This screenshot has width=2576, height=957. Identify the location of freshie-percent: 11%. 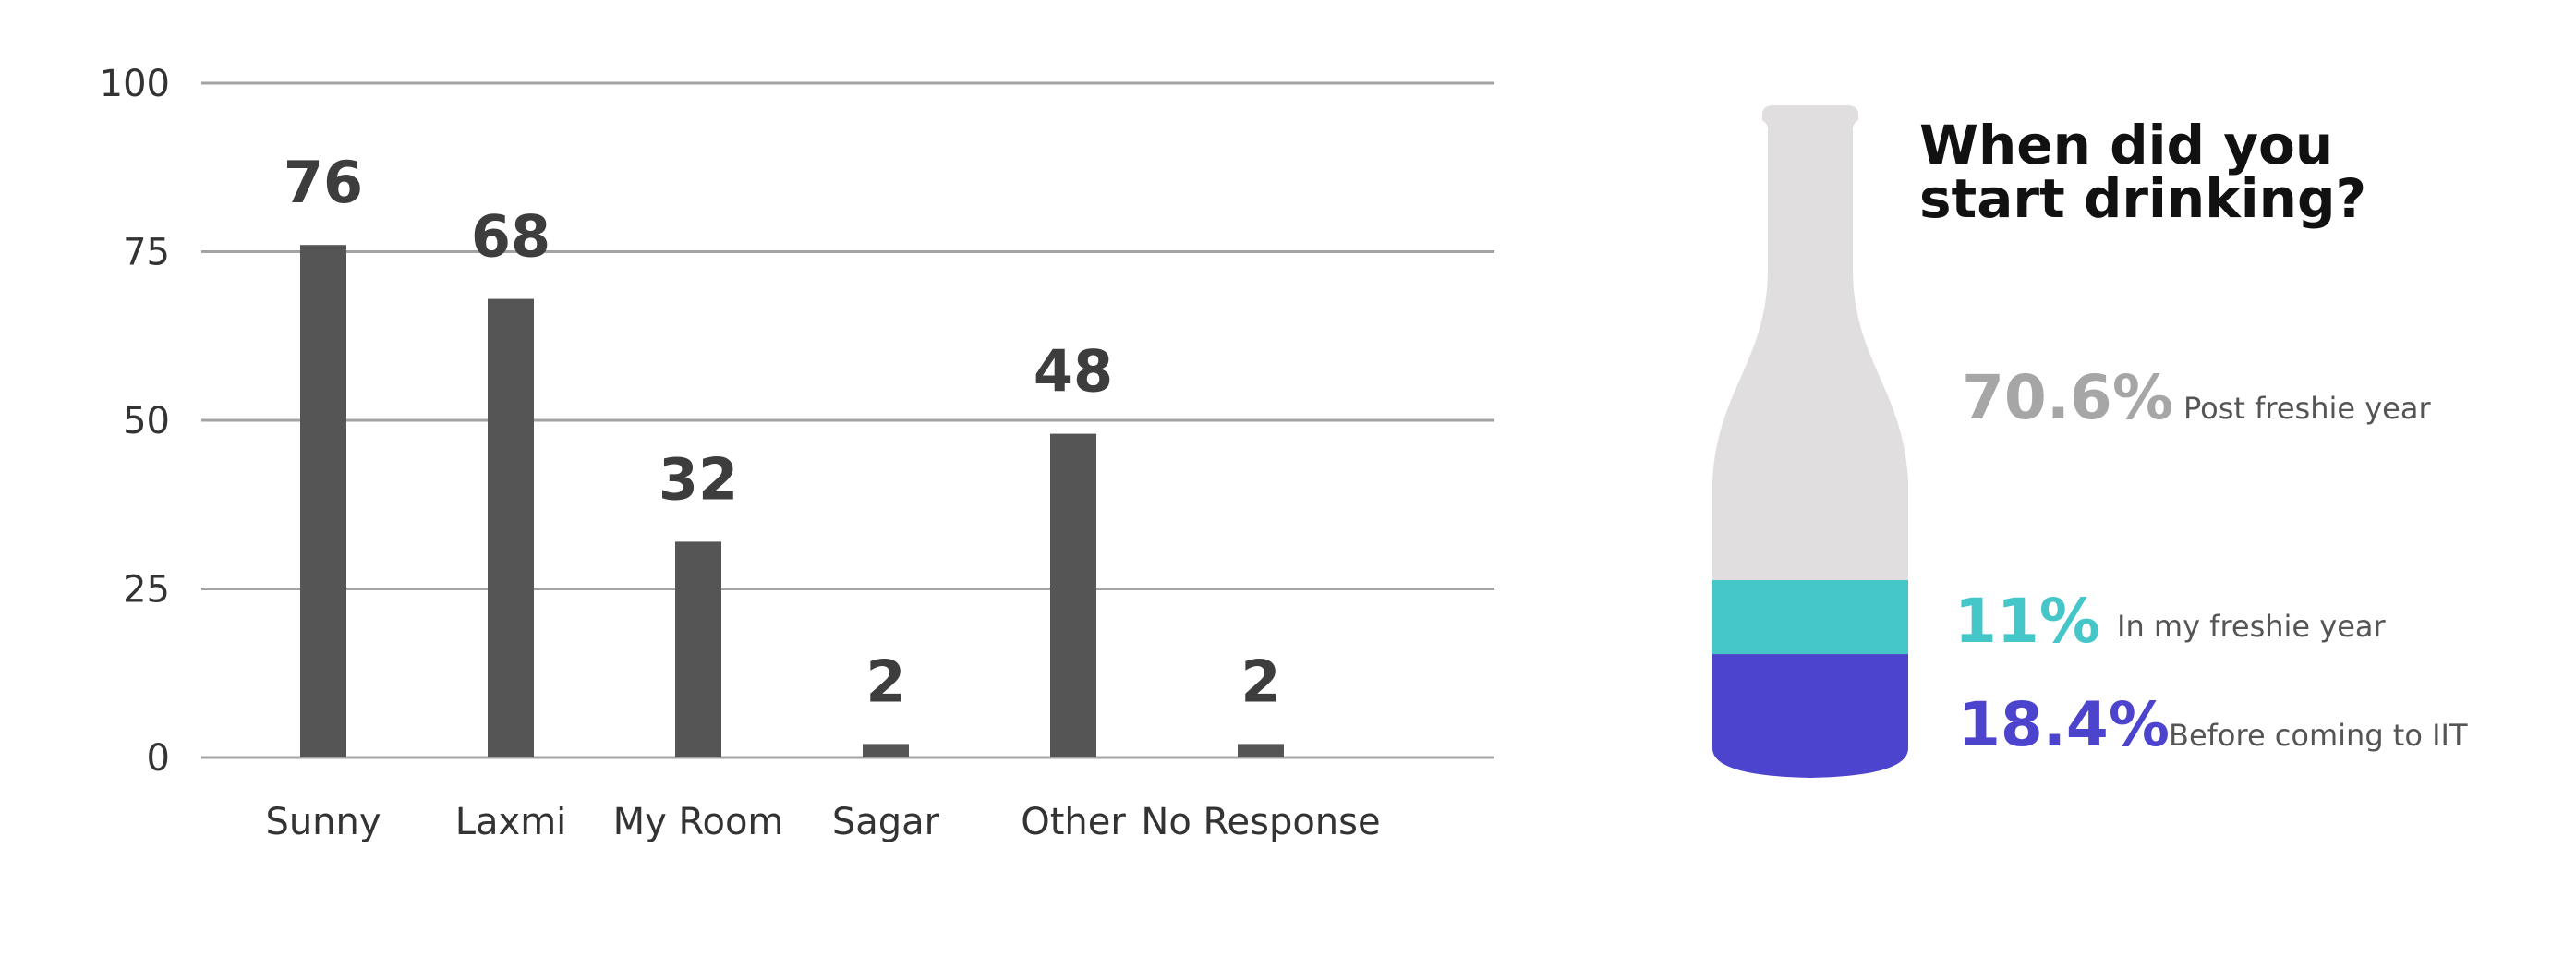
(2027, 621).